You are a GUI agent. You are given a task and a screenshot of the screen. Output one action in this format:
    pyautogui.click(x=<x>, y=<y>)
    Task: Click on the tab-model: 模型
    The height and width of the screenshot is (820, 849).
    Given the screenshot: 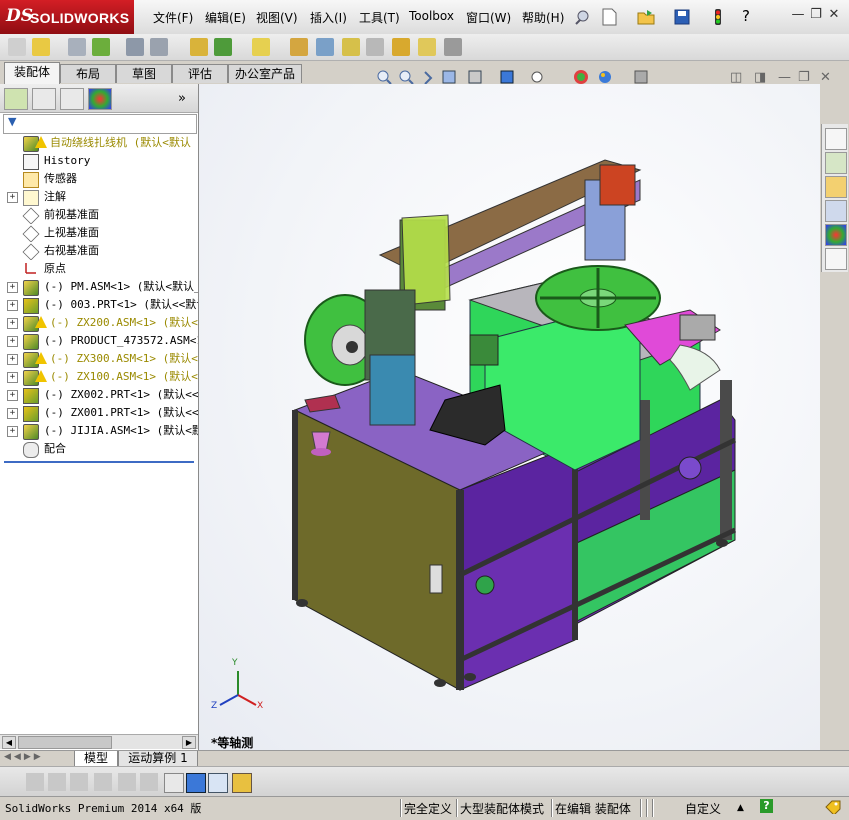 What is the action you would take?
    pyautogui.click(x=96, y=759)
    